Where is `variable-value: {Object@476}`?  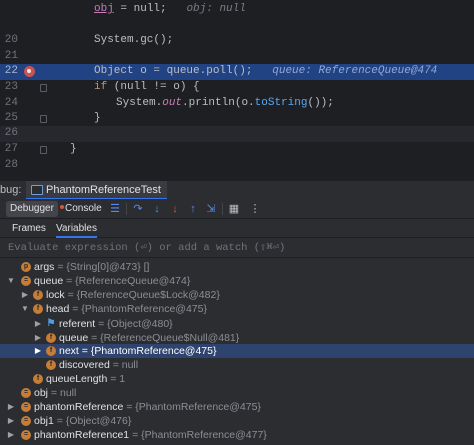 variable-value: {Object@476} is located at coordinates (98, 421).